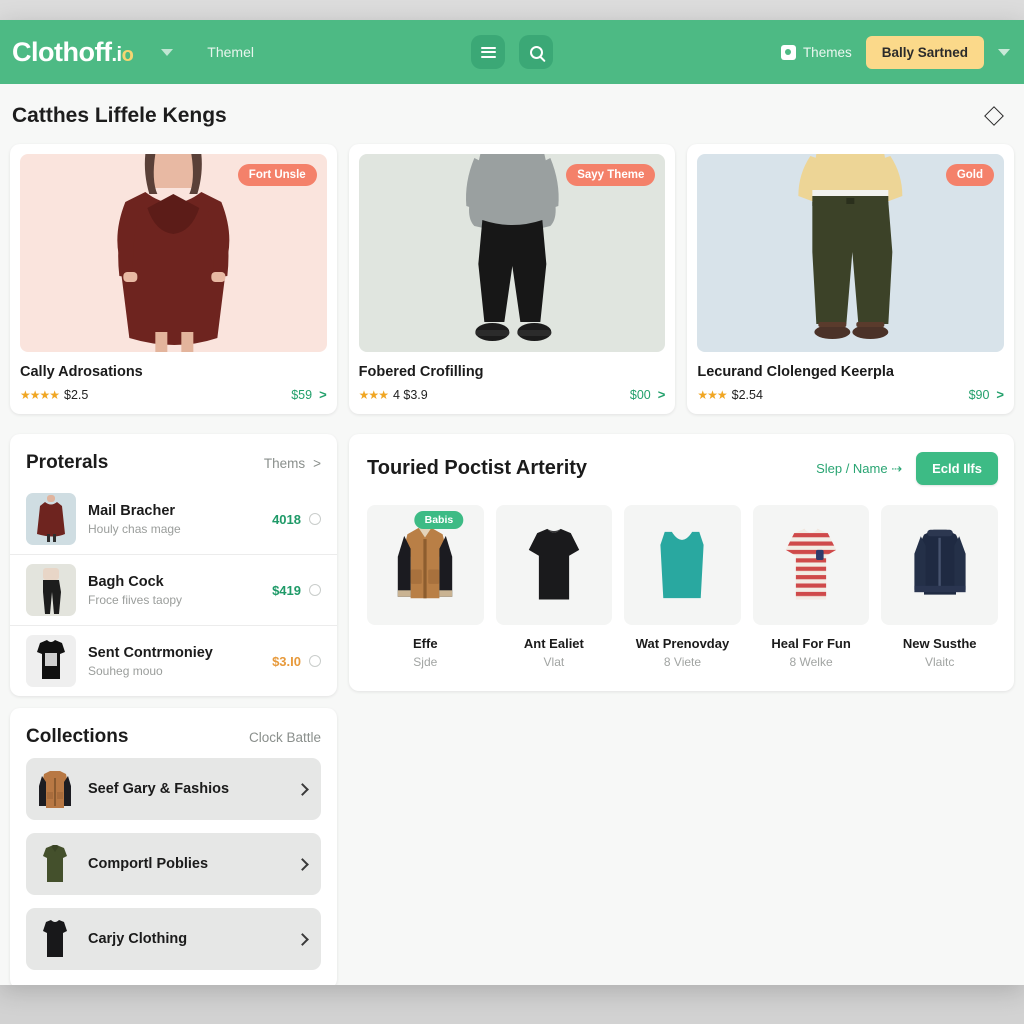 Image resolution: width=1024 pixels, height=1024 pixels. I want to click on tshirt-thumb-icon, so click(51, 659).